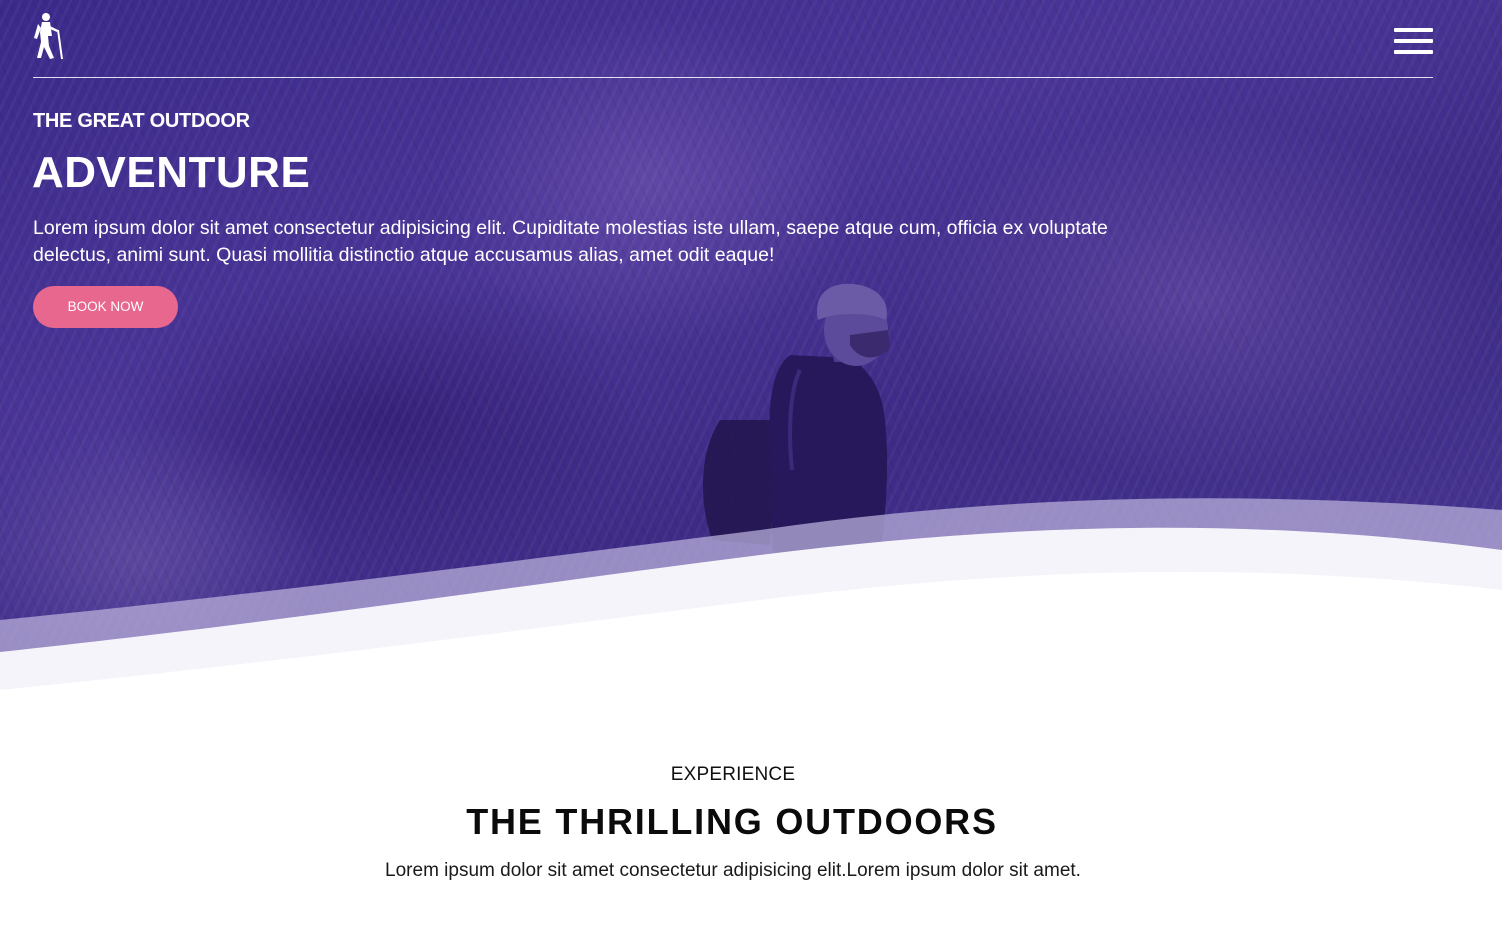 The height and width of the screenshot is (929, 1502). Describe the element at coordinates (141, 121) in the screenshot. I see `hero-eyebrow: THE GREAT OUTDOOR` at that location.